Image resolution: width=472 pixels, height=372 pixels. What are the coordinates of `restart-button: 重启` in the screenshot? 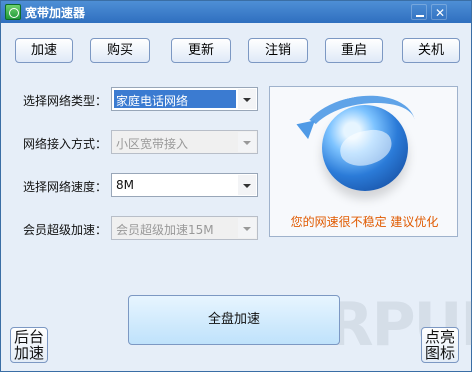 It's located at (354, 50).